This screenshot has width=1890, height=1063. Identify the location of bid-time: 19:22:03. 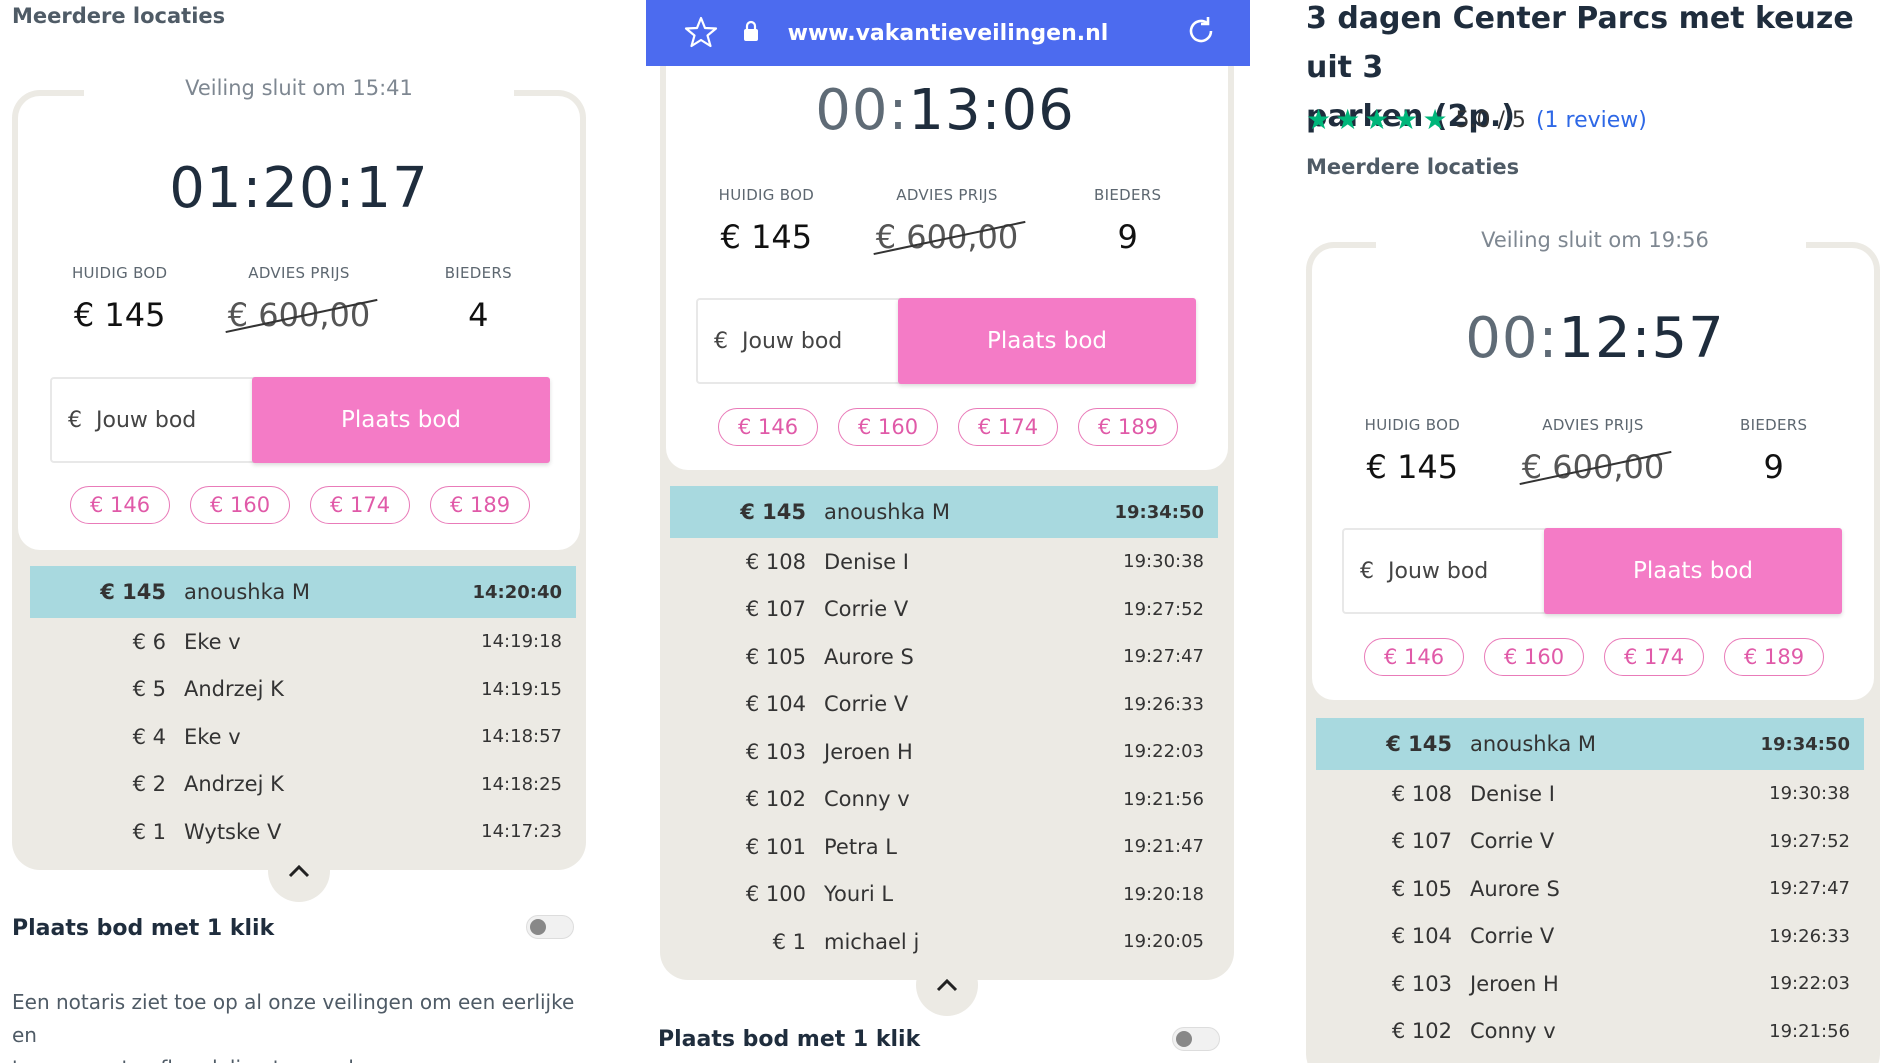
(1809, 984).